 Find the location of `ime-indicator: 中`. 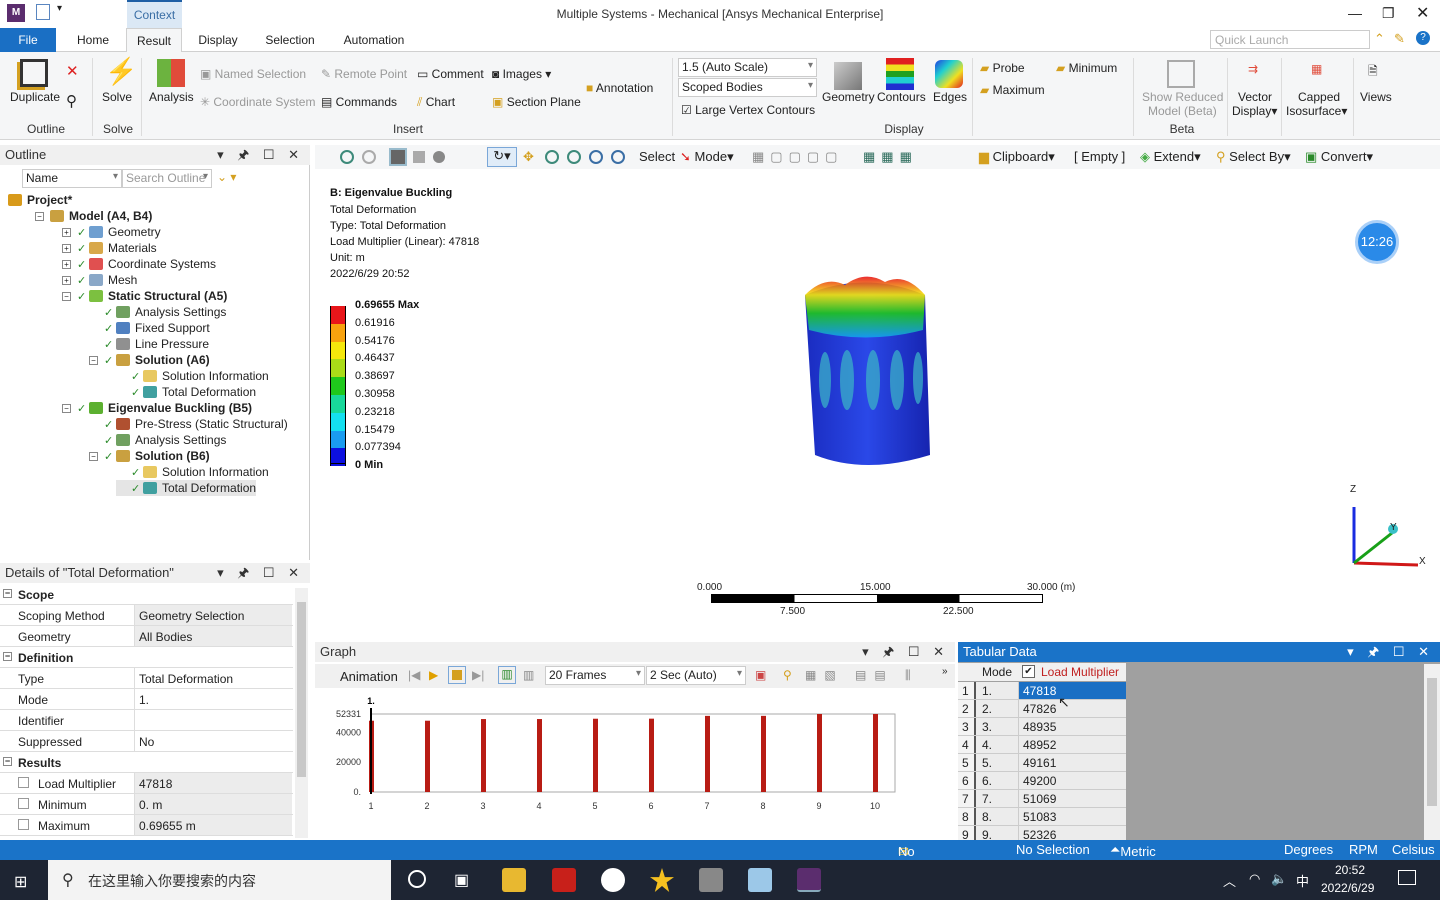

ime-indicator: 中 is located at coordinates (1302, 880).